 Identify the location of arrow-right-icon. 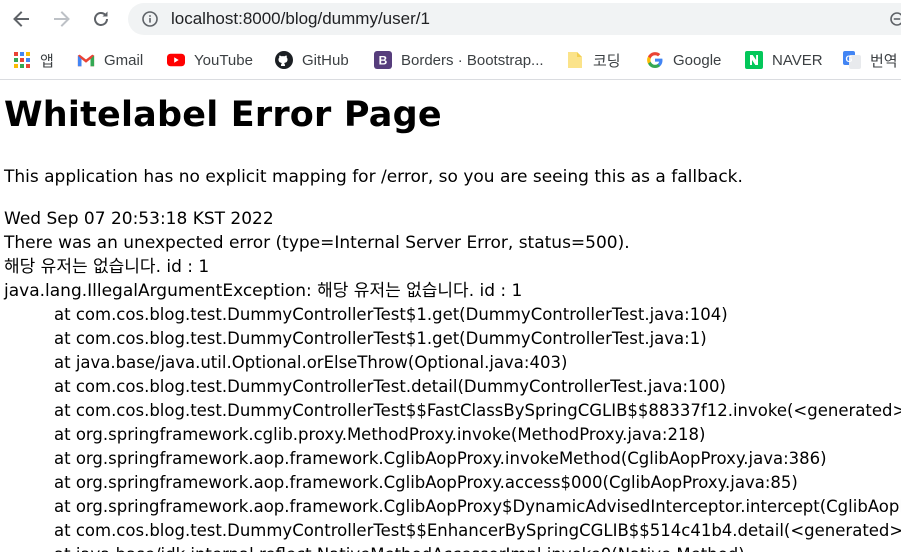
(62, 19).